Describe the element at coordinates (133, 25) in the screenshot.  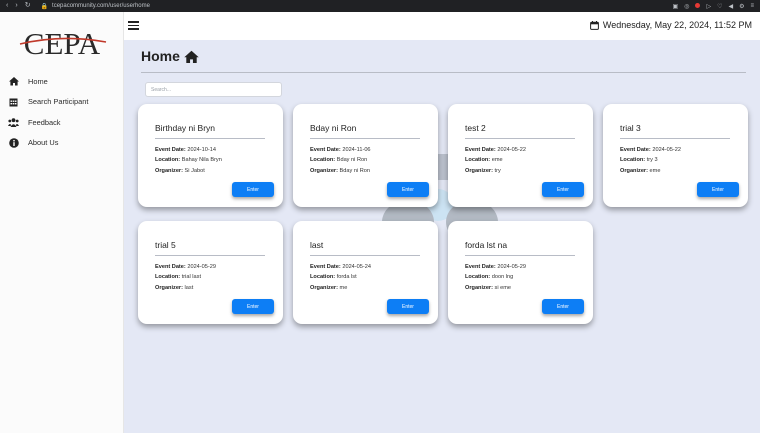
I see `hamburger-menu-icon` at that location.